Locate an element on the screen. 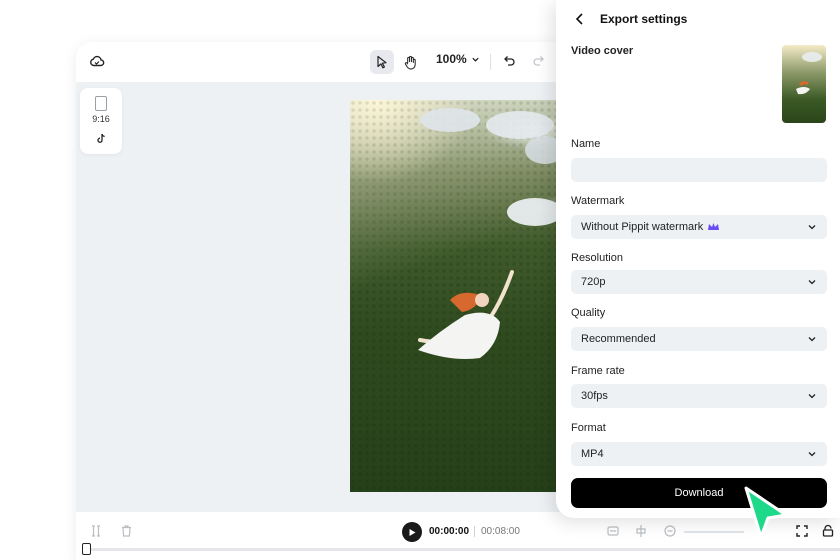 Image resolution: width=840 pixels, height=560 pixels. zoom-out-icon is located at coordinates (670, 531).